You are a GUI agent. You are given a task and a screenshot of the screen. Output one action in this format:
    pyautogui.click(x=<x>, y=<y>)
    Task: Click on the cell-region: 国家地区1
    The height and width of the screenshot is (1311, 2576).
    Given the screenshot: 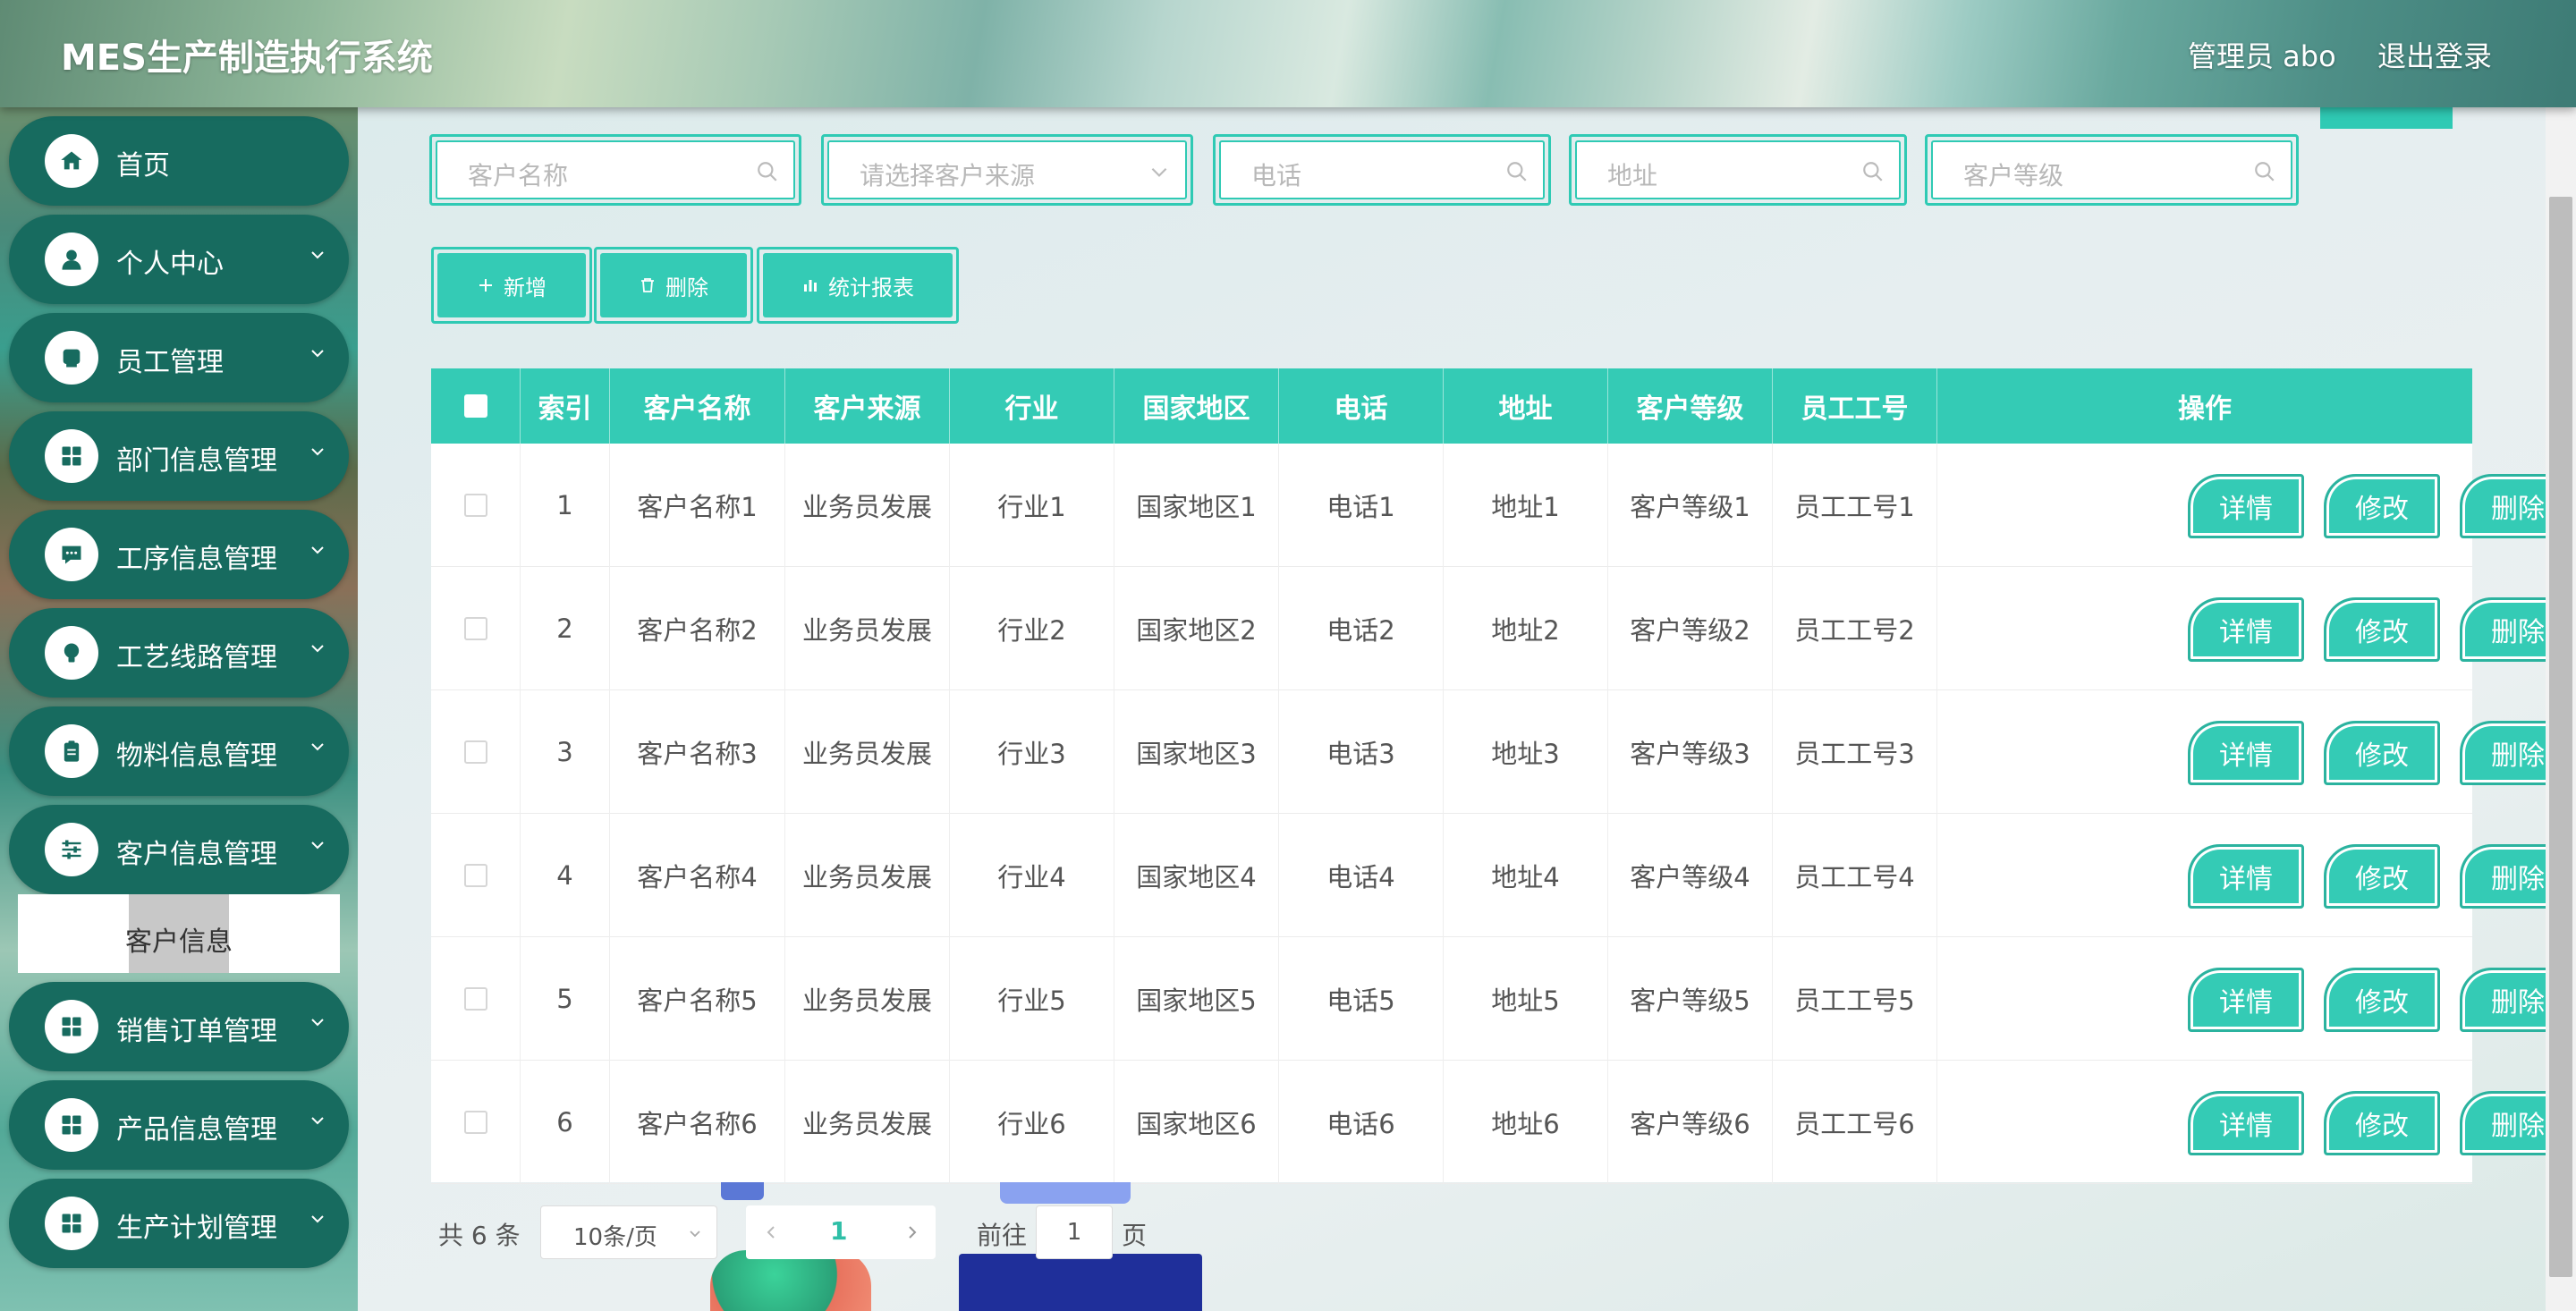 What is the action you would take?
    pyautogui.click(x=1196, y=505)
    